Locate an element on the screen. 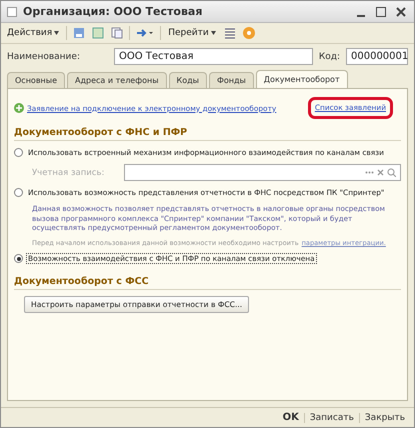 The height and width of the screenshot is (428, 415). tab: Фонды is located at coordinates (231, 80).